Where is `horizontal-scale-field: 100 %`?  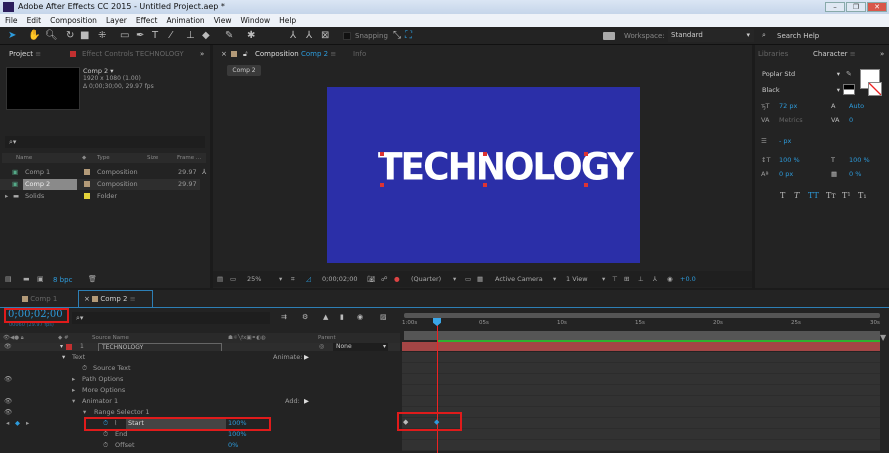 horizontal-scale-field: 100 % is located at coordinates (859, 160).